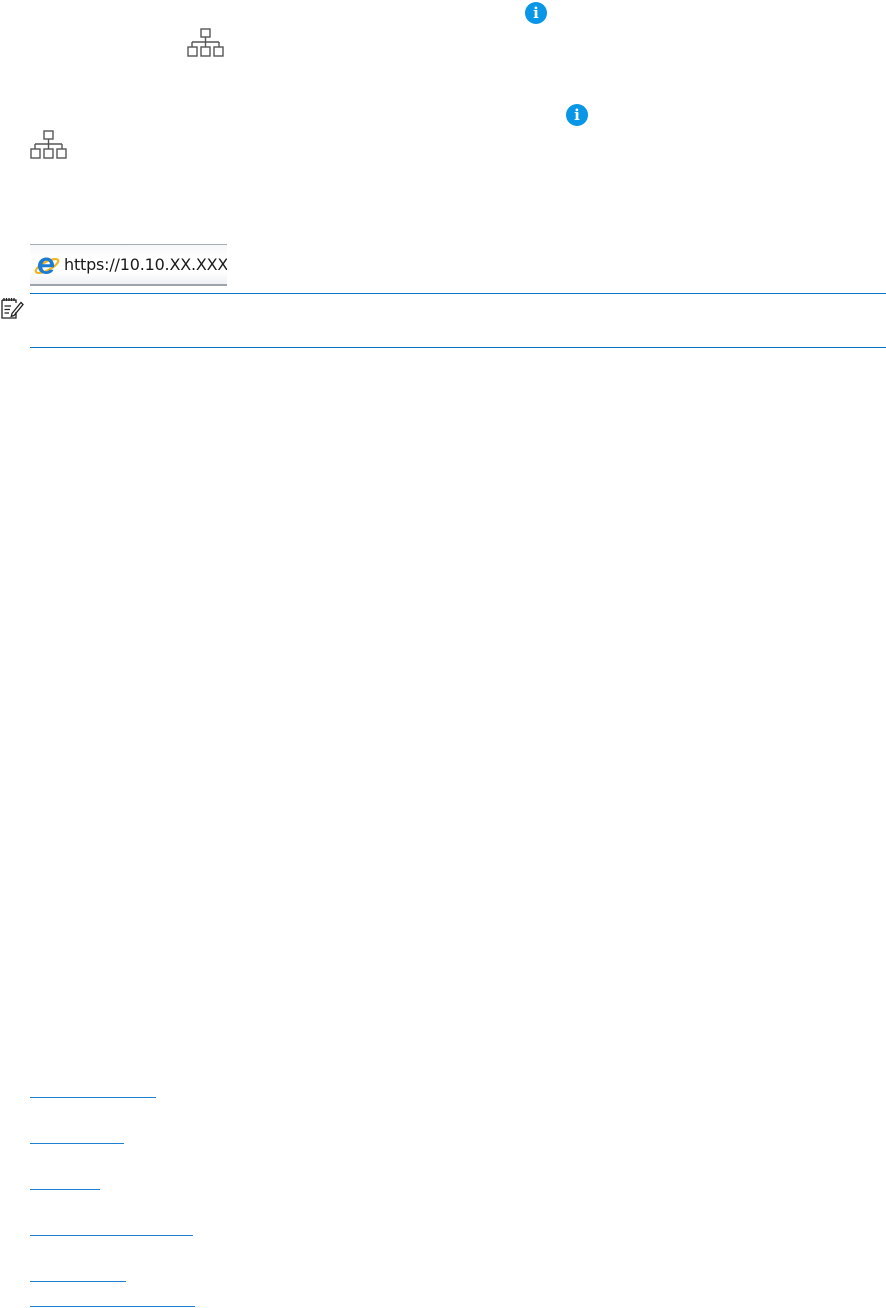 The height and width of the screenshot is (1308, 886). Describe the element at coordinates (145, 264) in the screenshot. I see `address-url-text: https://10.10.XX.XXX/` at that location.